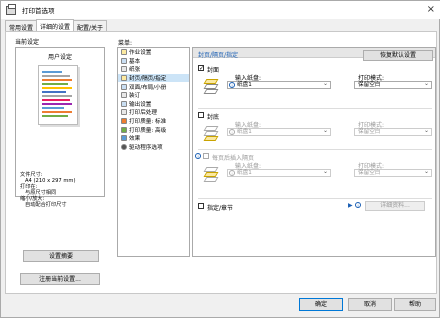 The height and width of the screenshot is (318, 440). Describe the element at coordinates (198, 156) in the screenshot. I see `slip-sheet-info-icon: i` at that location.